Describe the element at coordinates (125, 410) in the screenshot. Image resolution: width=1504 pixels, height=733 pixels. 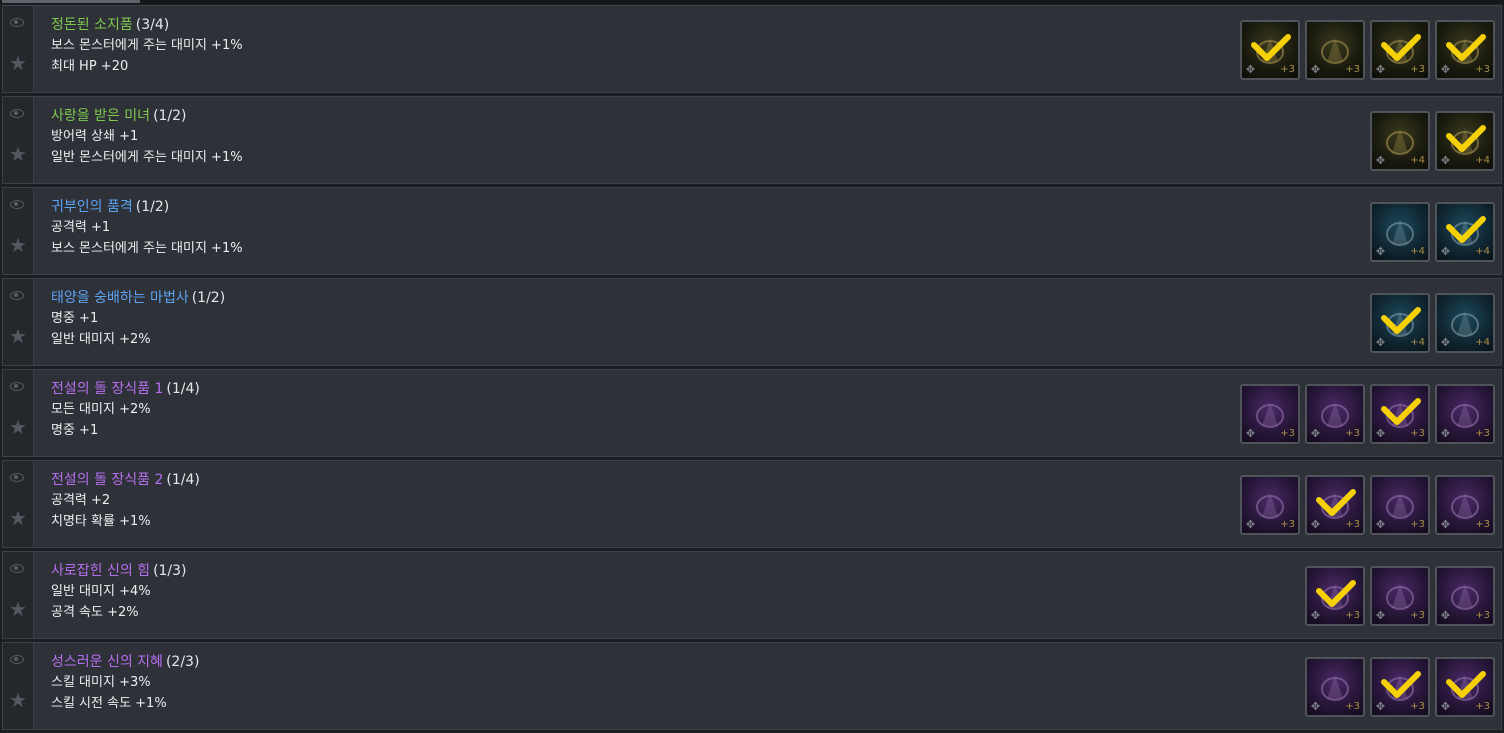
I see `set-info: 전설의 돌 장식품 1 (1/4) 모든 대미지 +2% 명중 +1` at that location.